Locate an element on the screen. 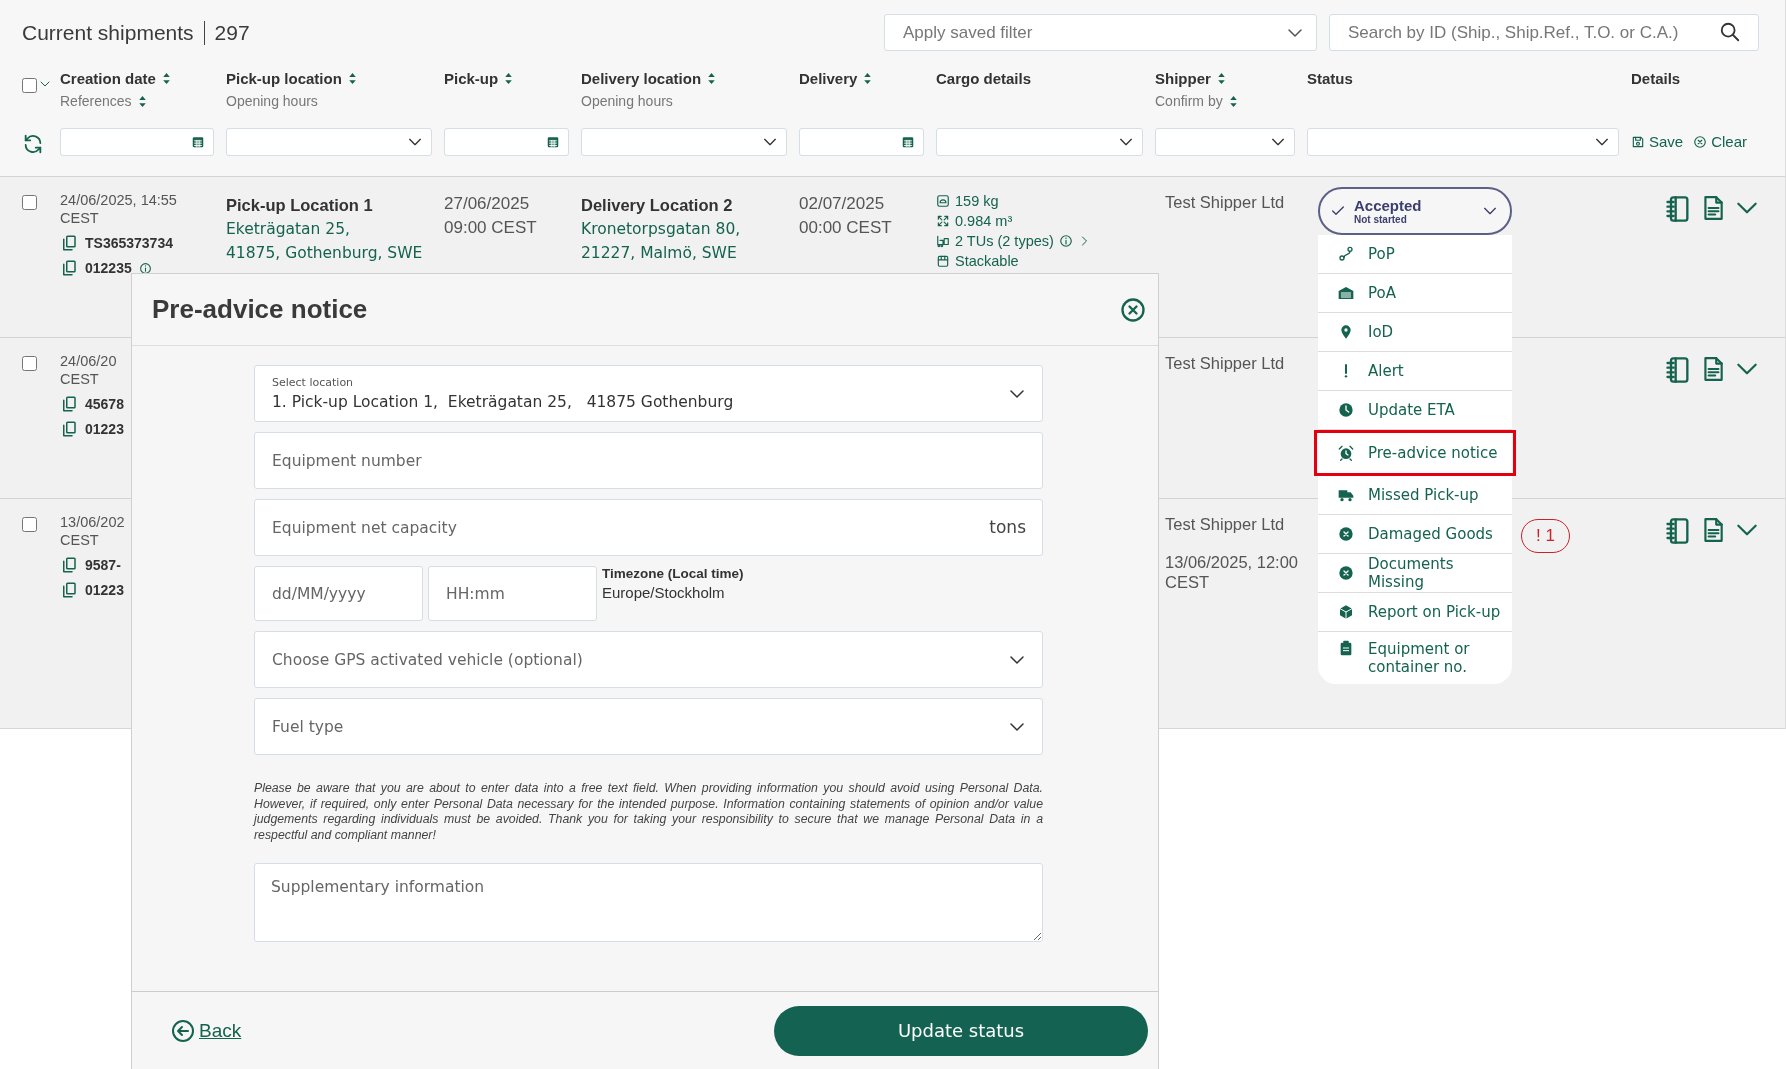 The height and width of the screenshot is (1069, 1786). clipboard-icon is located at coordinates (1346, 648).